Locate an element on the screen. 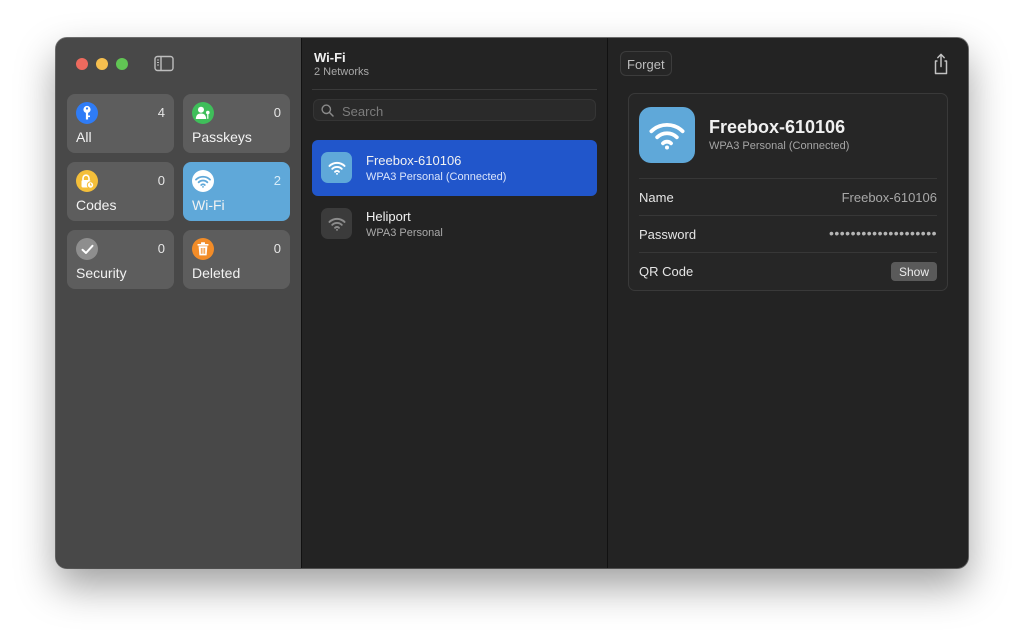 The image size is (1024, 642). search-icon is located at coordinates (327, 110).